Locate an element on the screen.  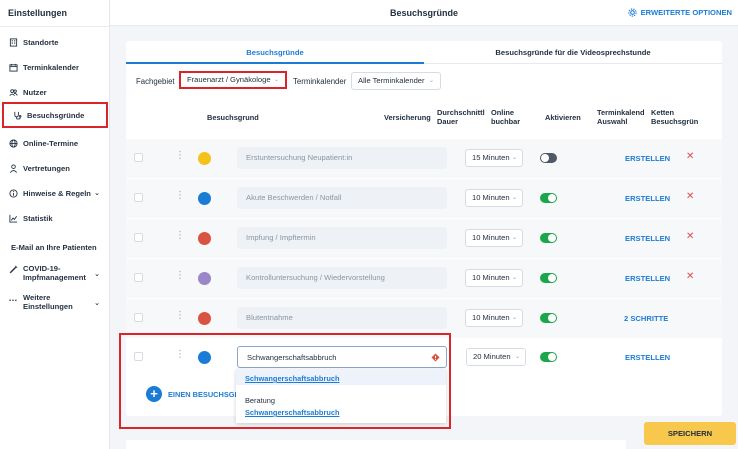
sidebar-item-label: Online-Termine is located at coordinates (51, 143).